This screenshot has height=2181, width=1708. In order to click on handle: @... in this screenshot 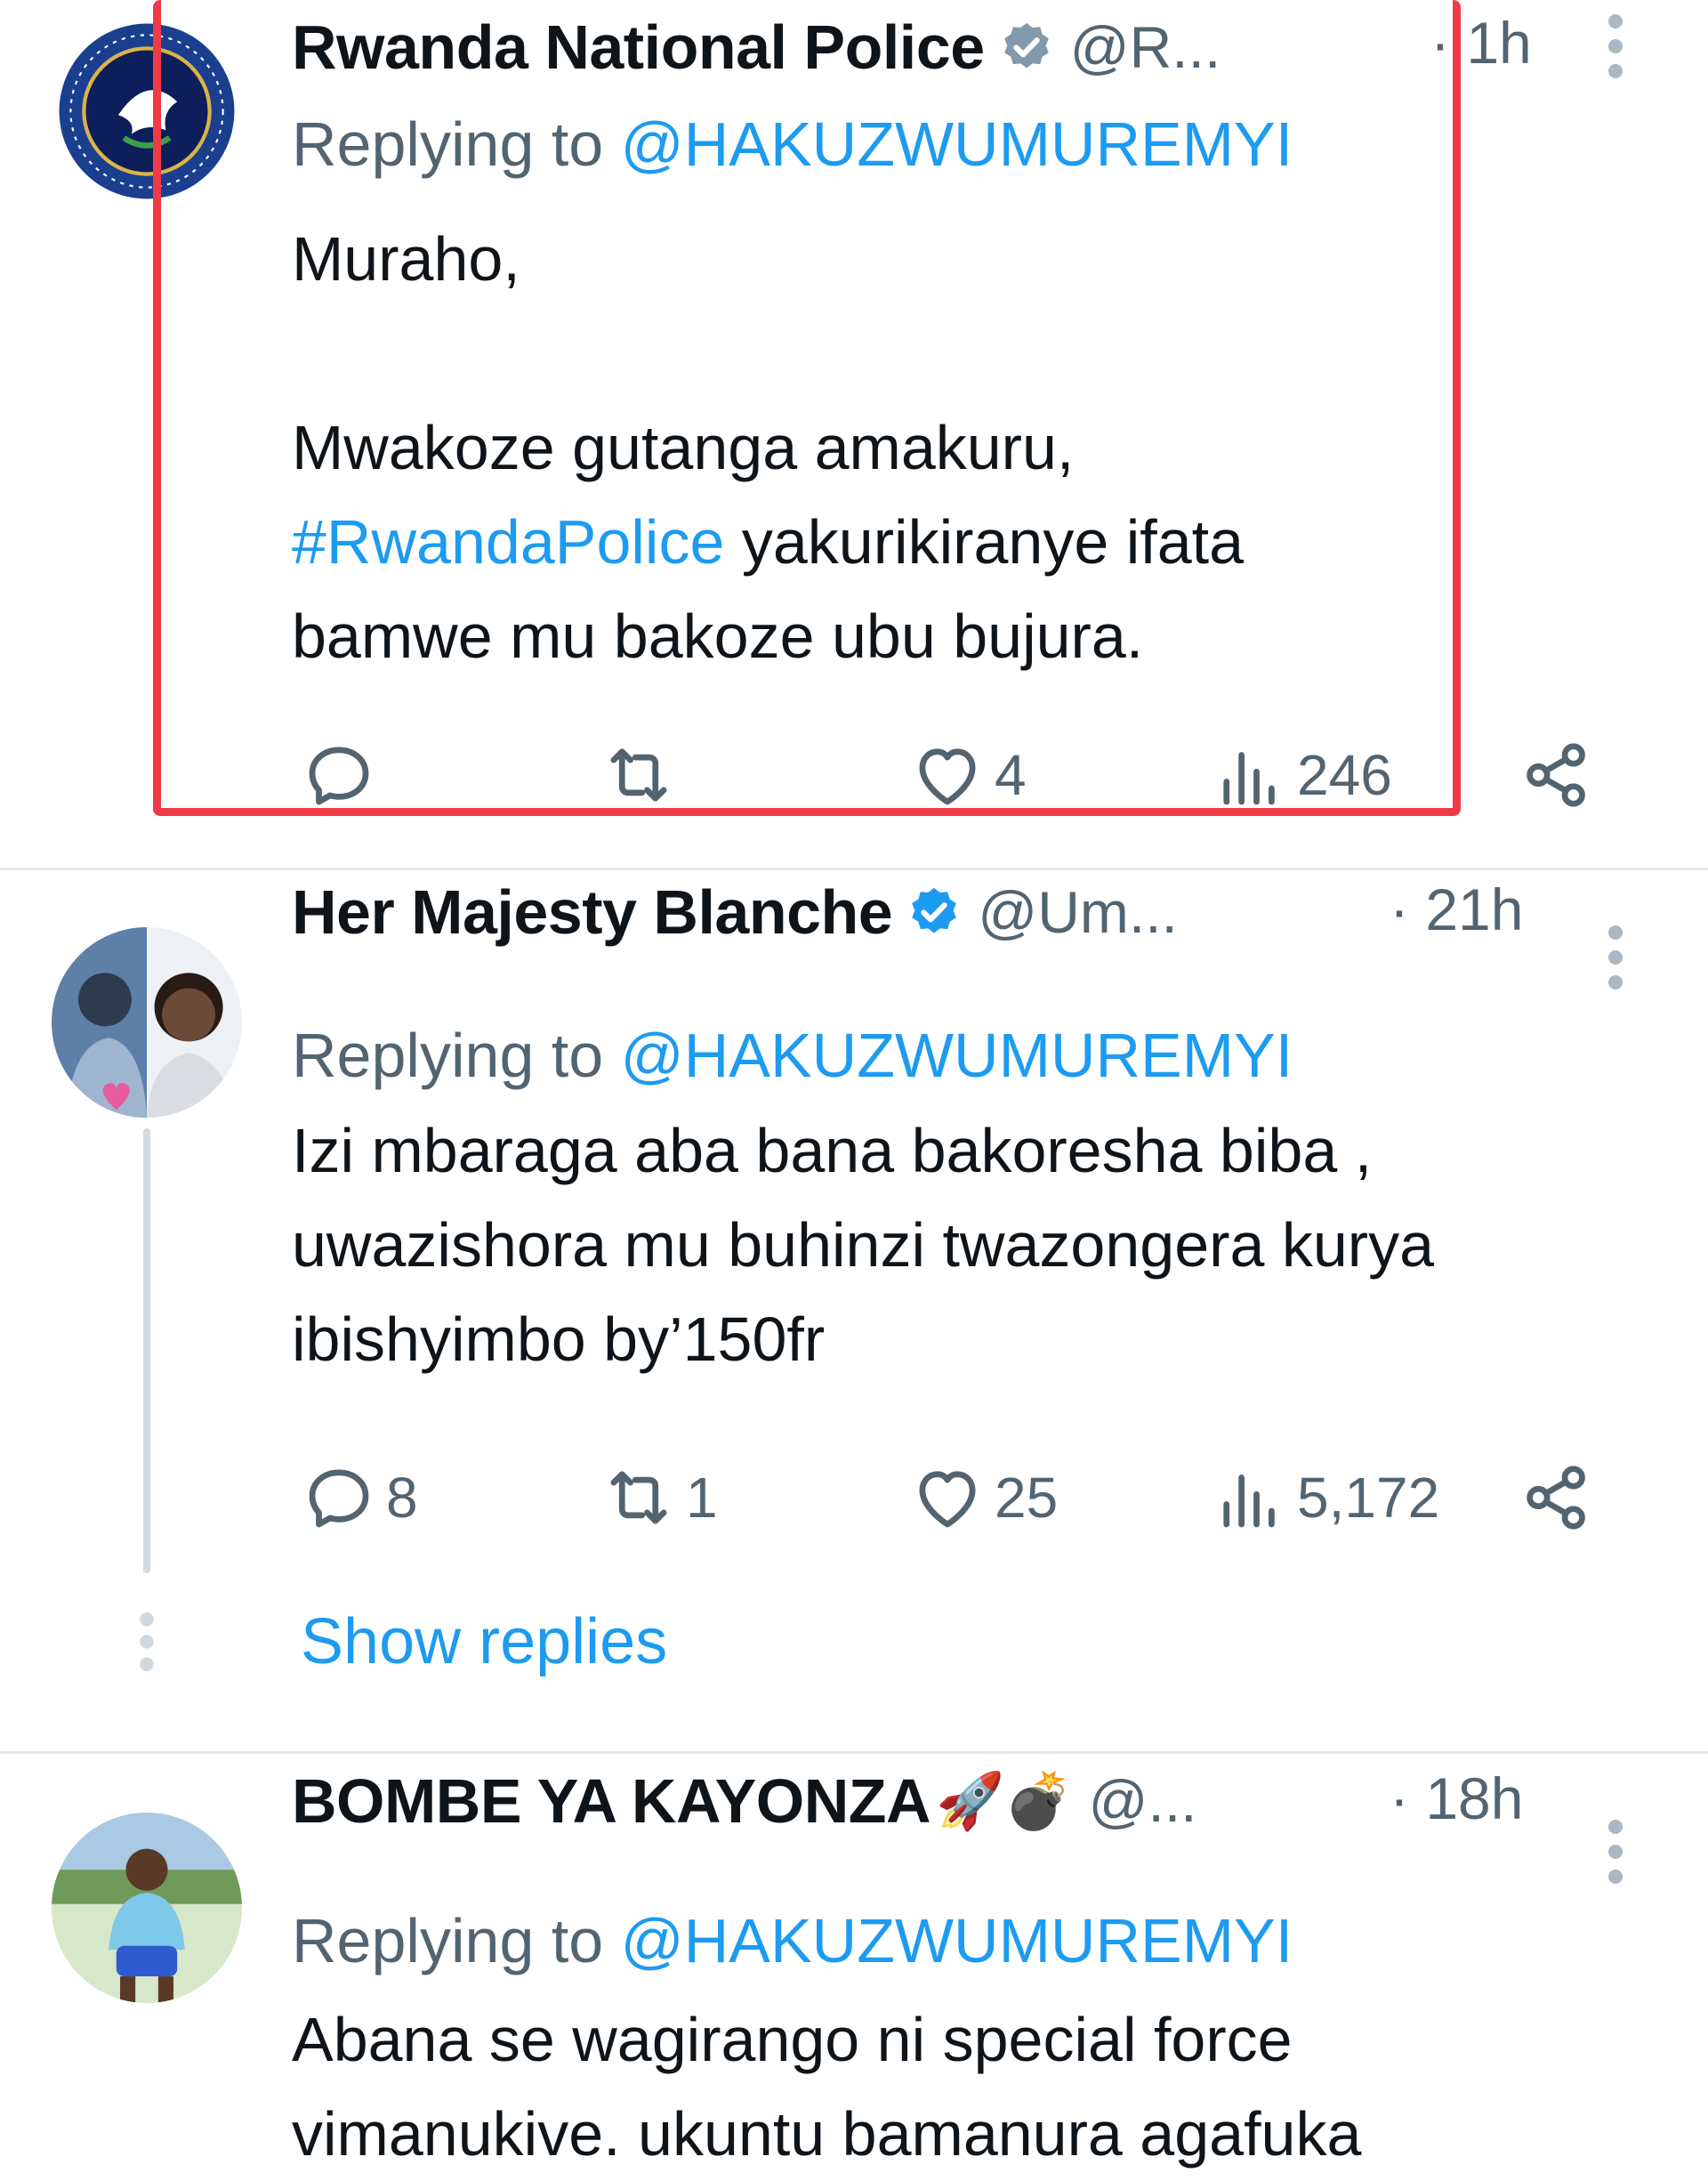, I will do `click(1143, 1801)`.